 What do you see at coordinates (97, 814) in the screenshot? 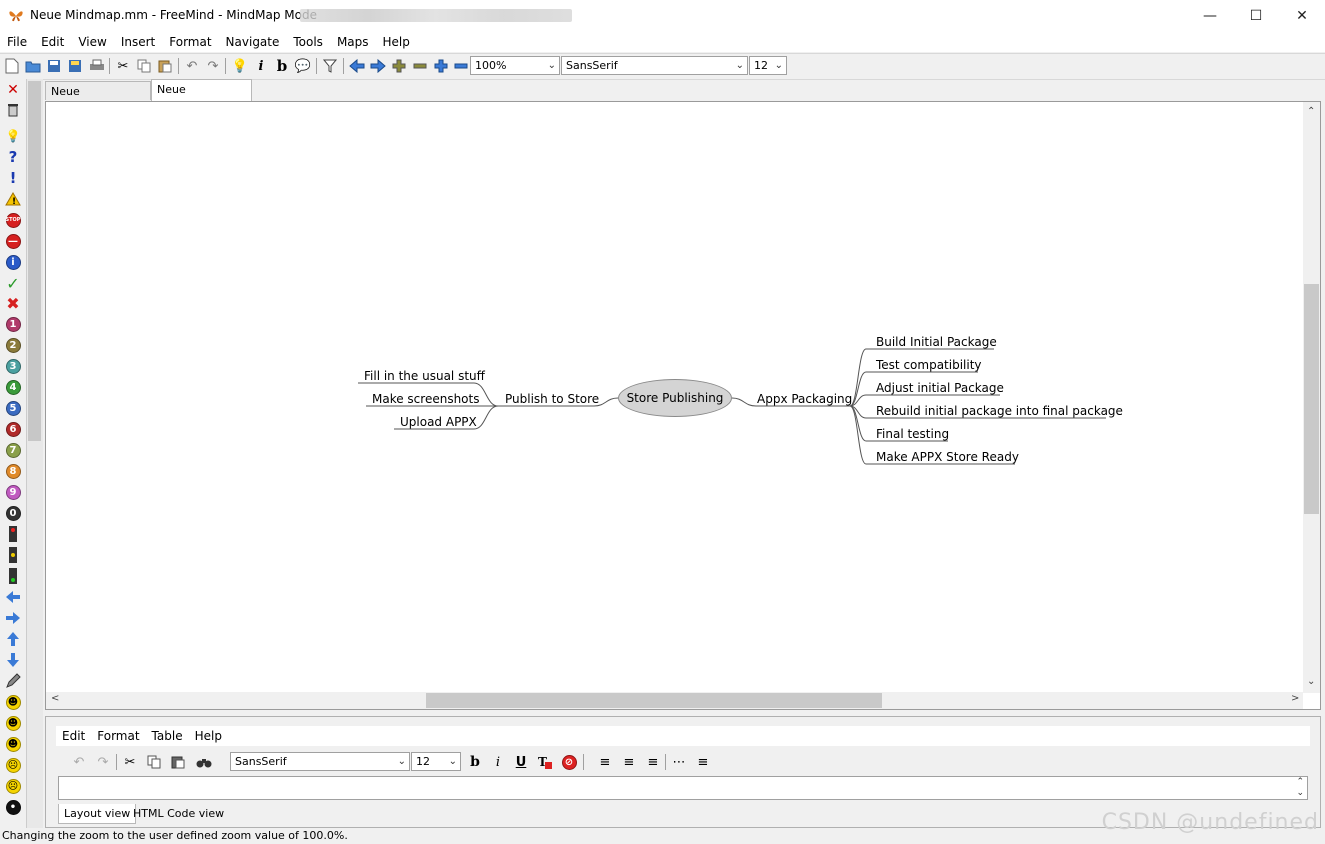
I see `tab-layout-view: Layout view` at bounding box center [97, 814].